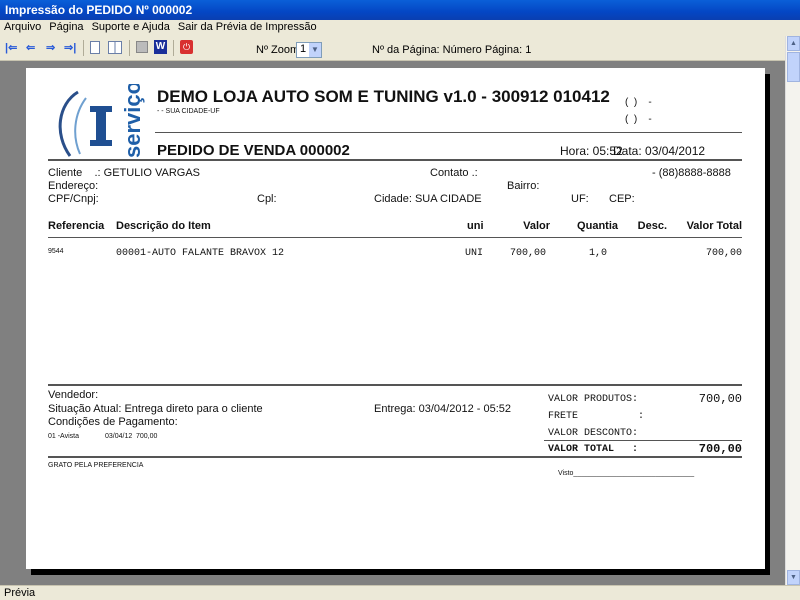 The width and height of the screenshot is (800, 600). Describe the element at coordinates (400, 10) in the screenshot. I see `window-title-bar: Impressão do PEDIDO Nº 000002` at that location.